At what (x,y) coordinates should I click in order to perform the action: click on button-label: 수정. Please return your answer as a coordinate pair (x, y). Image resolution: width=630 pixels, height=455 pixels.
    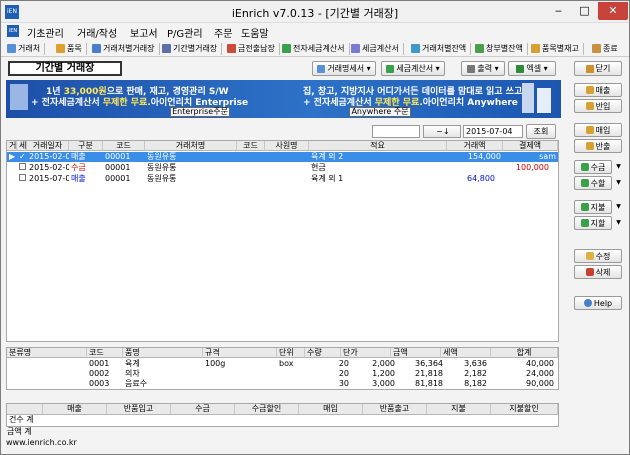
    Looking at the image, I should click on (603, 256).